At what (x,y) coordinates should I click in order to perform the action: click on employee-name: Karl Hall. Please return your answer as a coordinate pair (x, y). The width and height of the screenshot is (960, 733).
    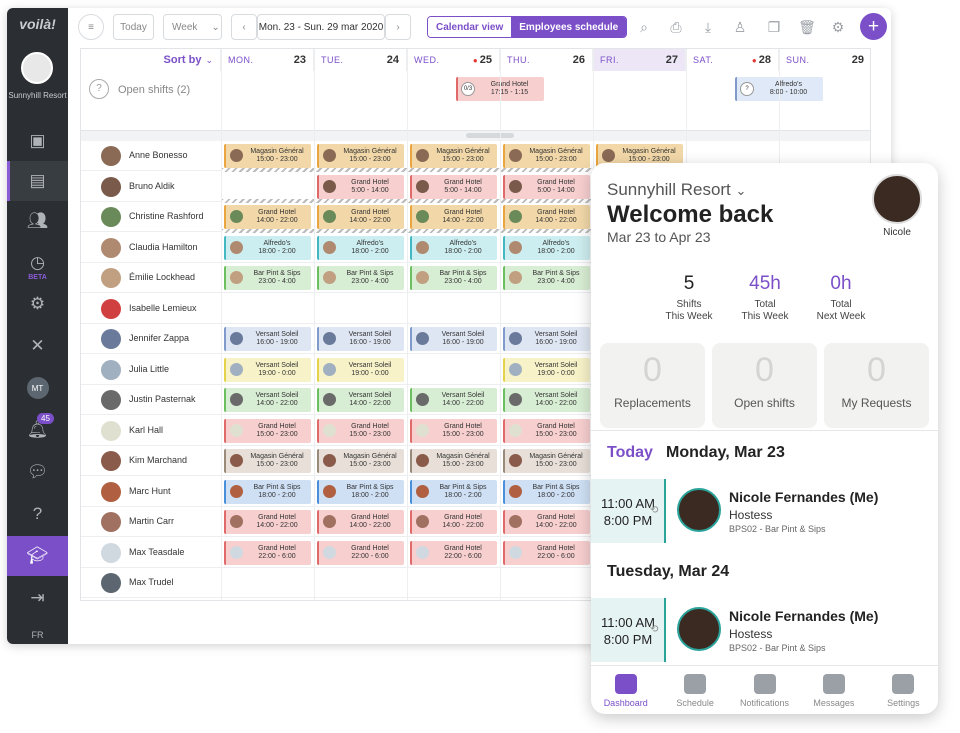
    Looking at the image, I should click on (146, 430).